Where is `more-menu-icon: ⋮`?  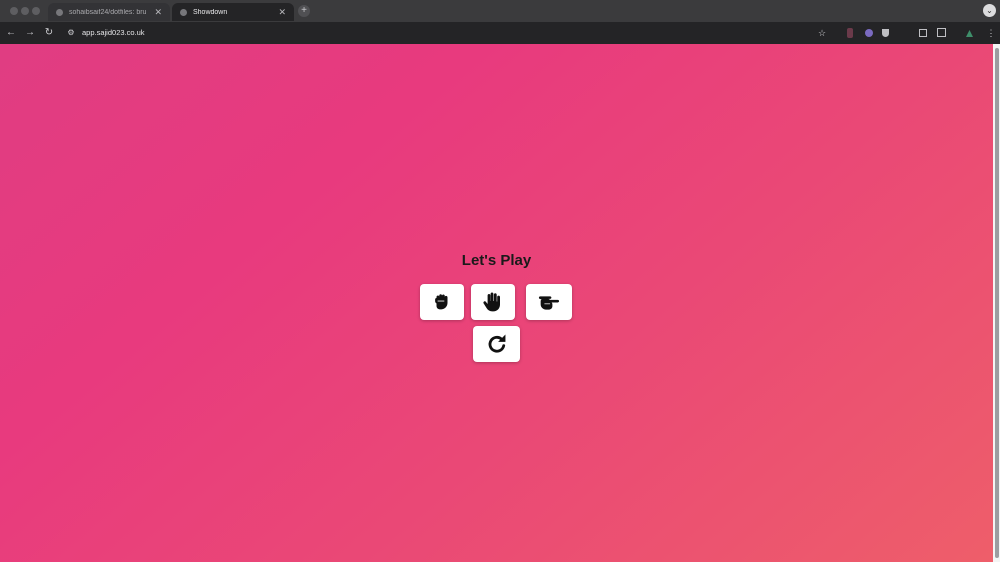 more-menu-icon: ⋮ is located at coordinates (991, 33).